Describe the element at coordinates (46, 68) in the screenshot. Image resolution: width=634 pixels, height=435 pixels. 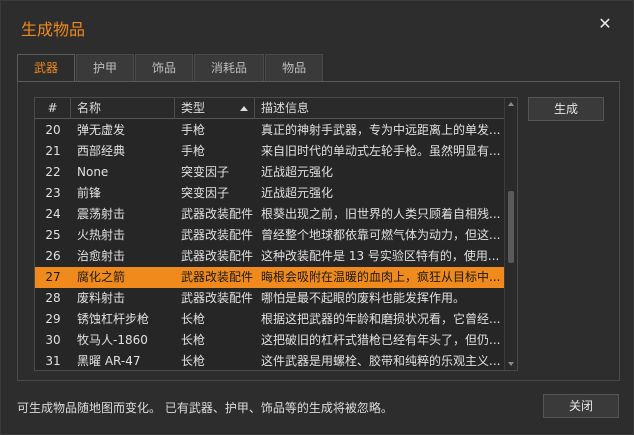
I see `tab-weapons: 武器` at that location.